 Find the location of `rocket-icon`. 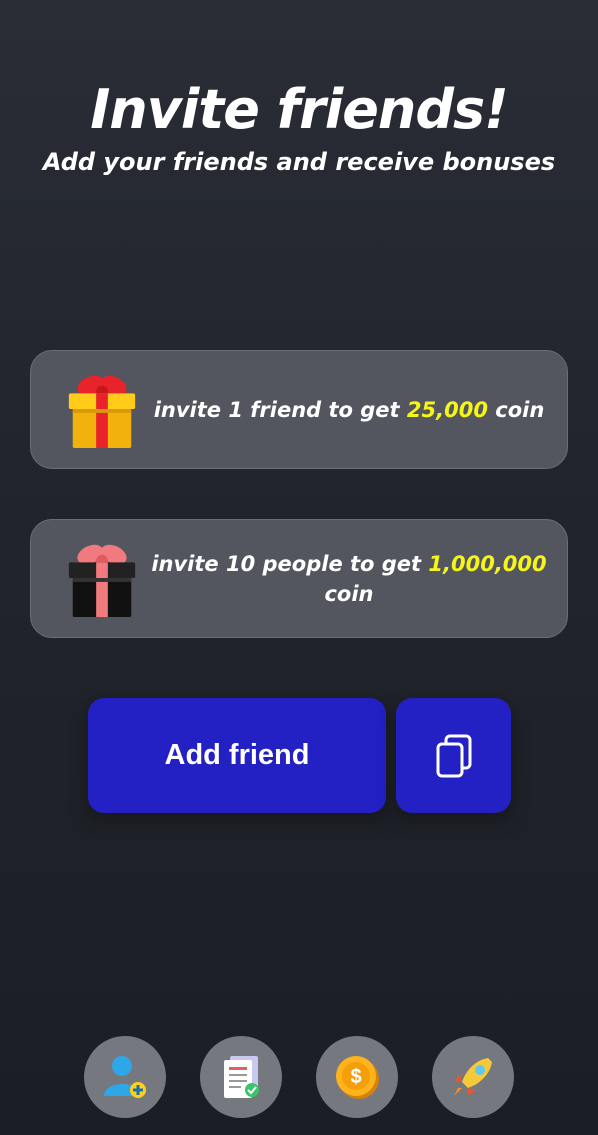

rocket-icon is located at coordinates (473, 1077).